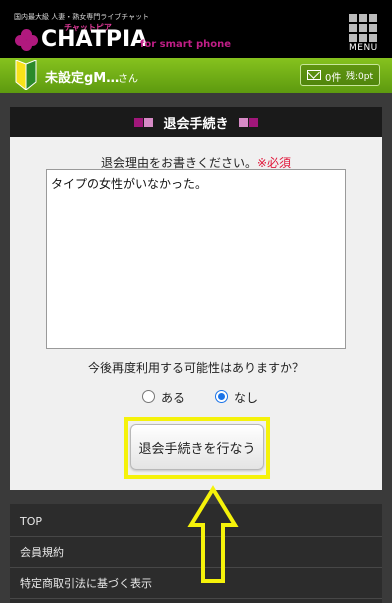 Image resolution: width=392 pixels, height=603 pixels. Describe the element at coordinates (196, 100) in the screenshot. I see `spacer` at that location.